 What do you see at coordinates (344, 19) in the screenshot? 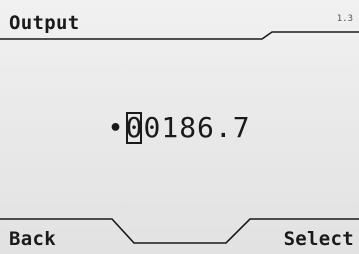
I see `page-indicator: 1.3` at bounding box center [344, 19].